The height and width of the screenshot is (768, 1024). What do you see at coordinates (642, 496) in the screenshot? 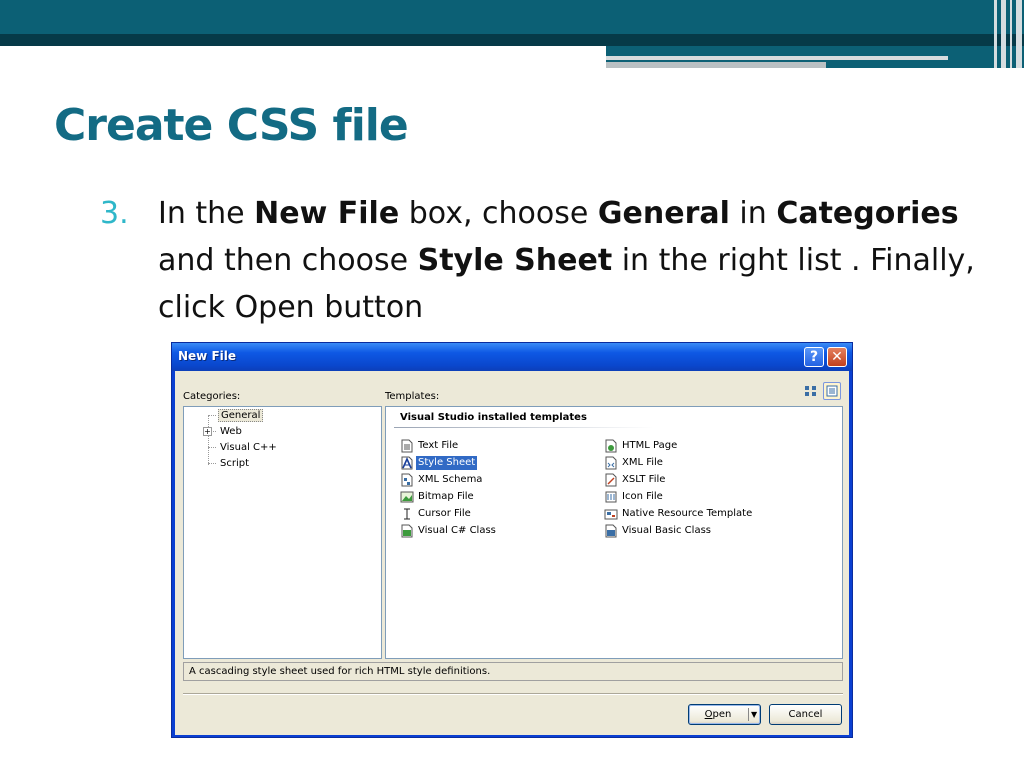
I see `template-label: Icon File` at bounding box center [642, 496].